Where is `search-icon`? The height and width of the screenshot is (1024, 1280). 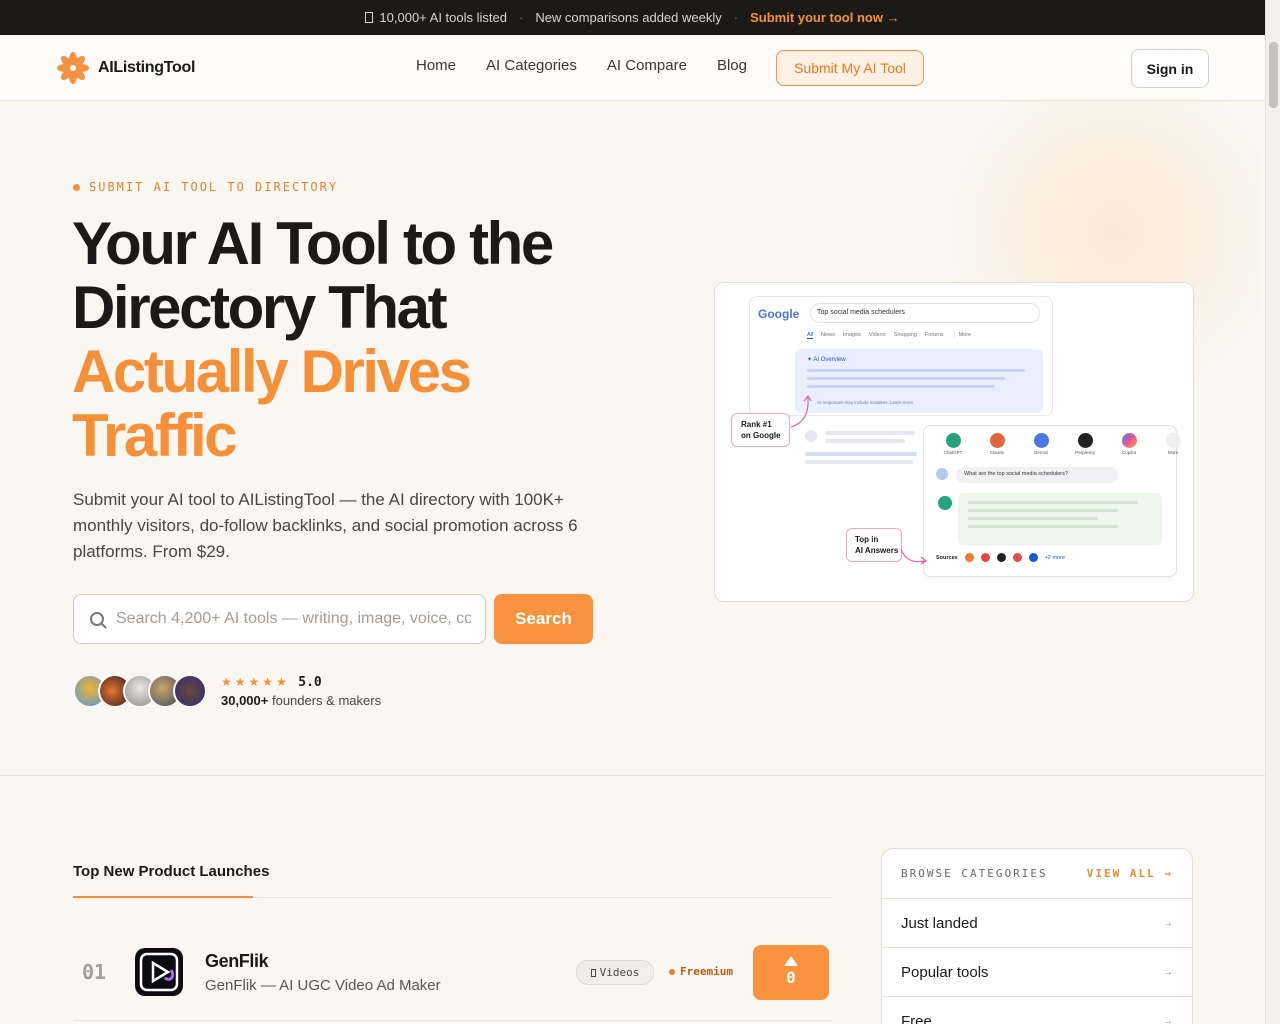 search-icon is located at coordinates (97, 619).